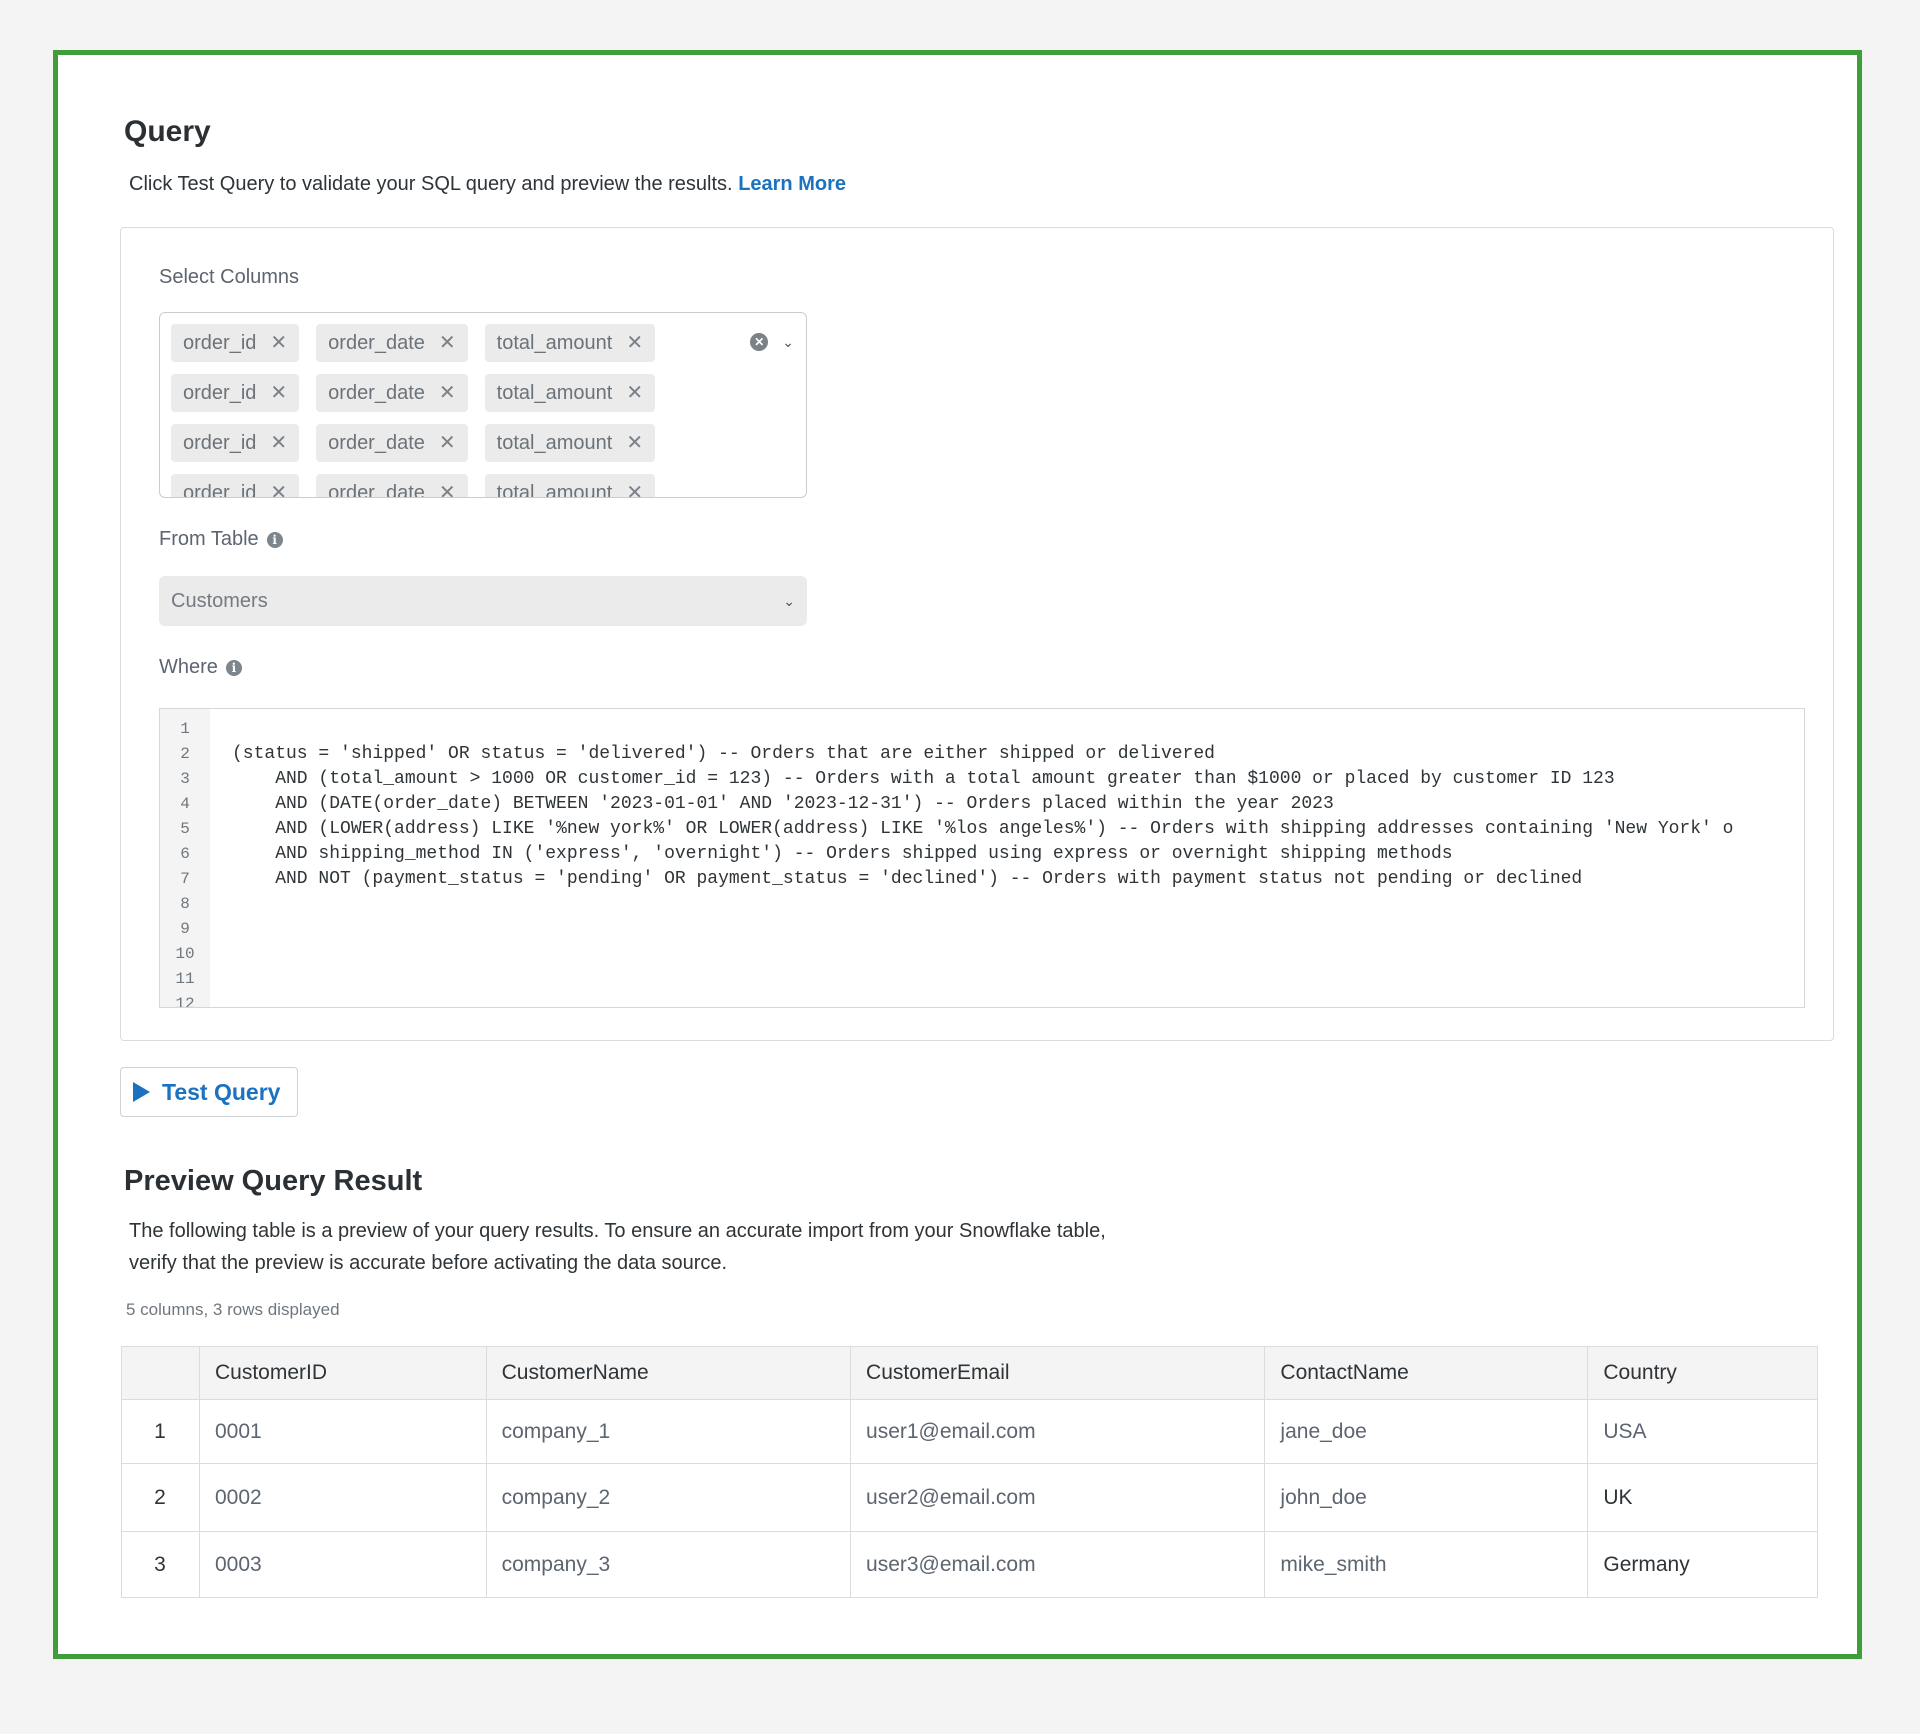 This screenshot has width=1920, height=1734. What do you see at coordinates (185, 829) in the screenshot?
I see `line-number: 5` at bounding box center [185, 829].